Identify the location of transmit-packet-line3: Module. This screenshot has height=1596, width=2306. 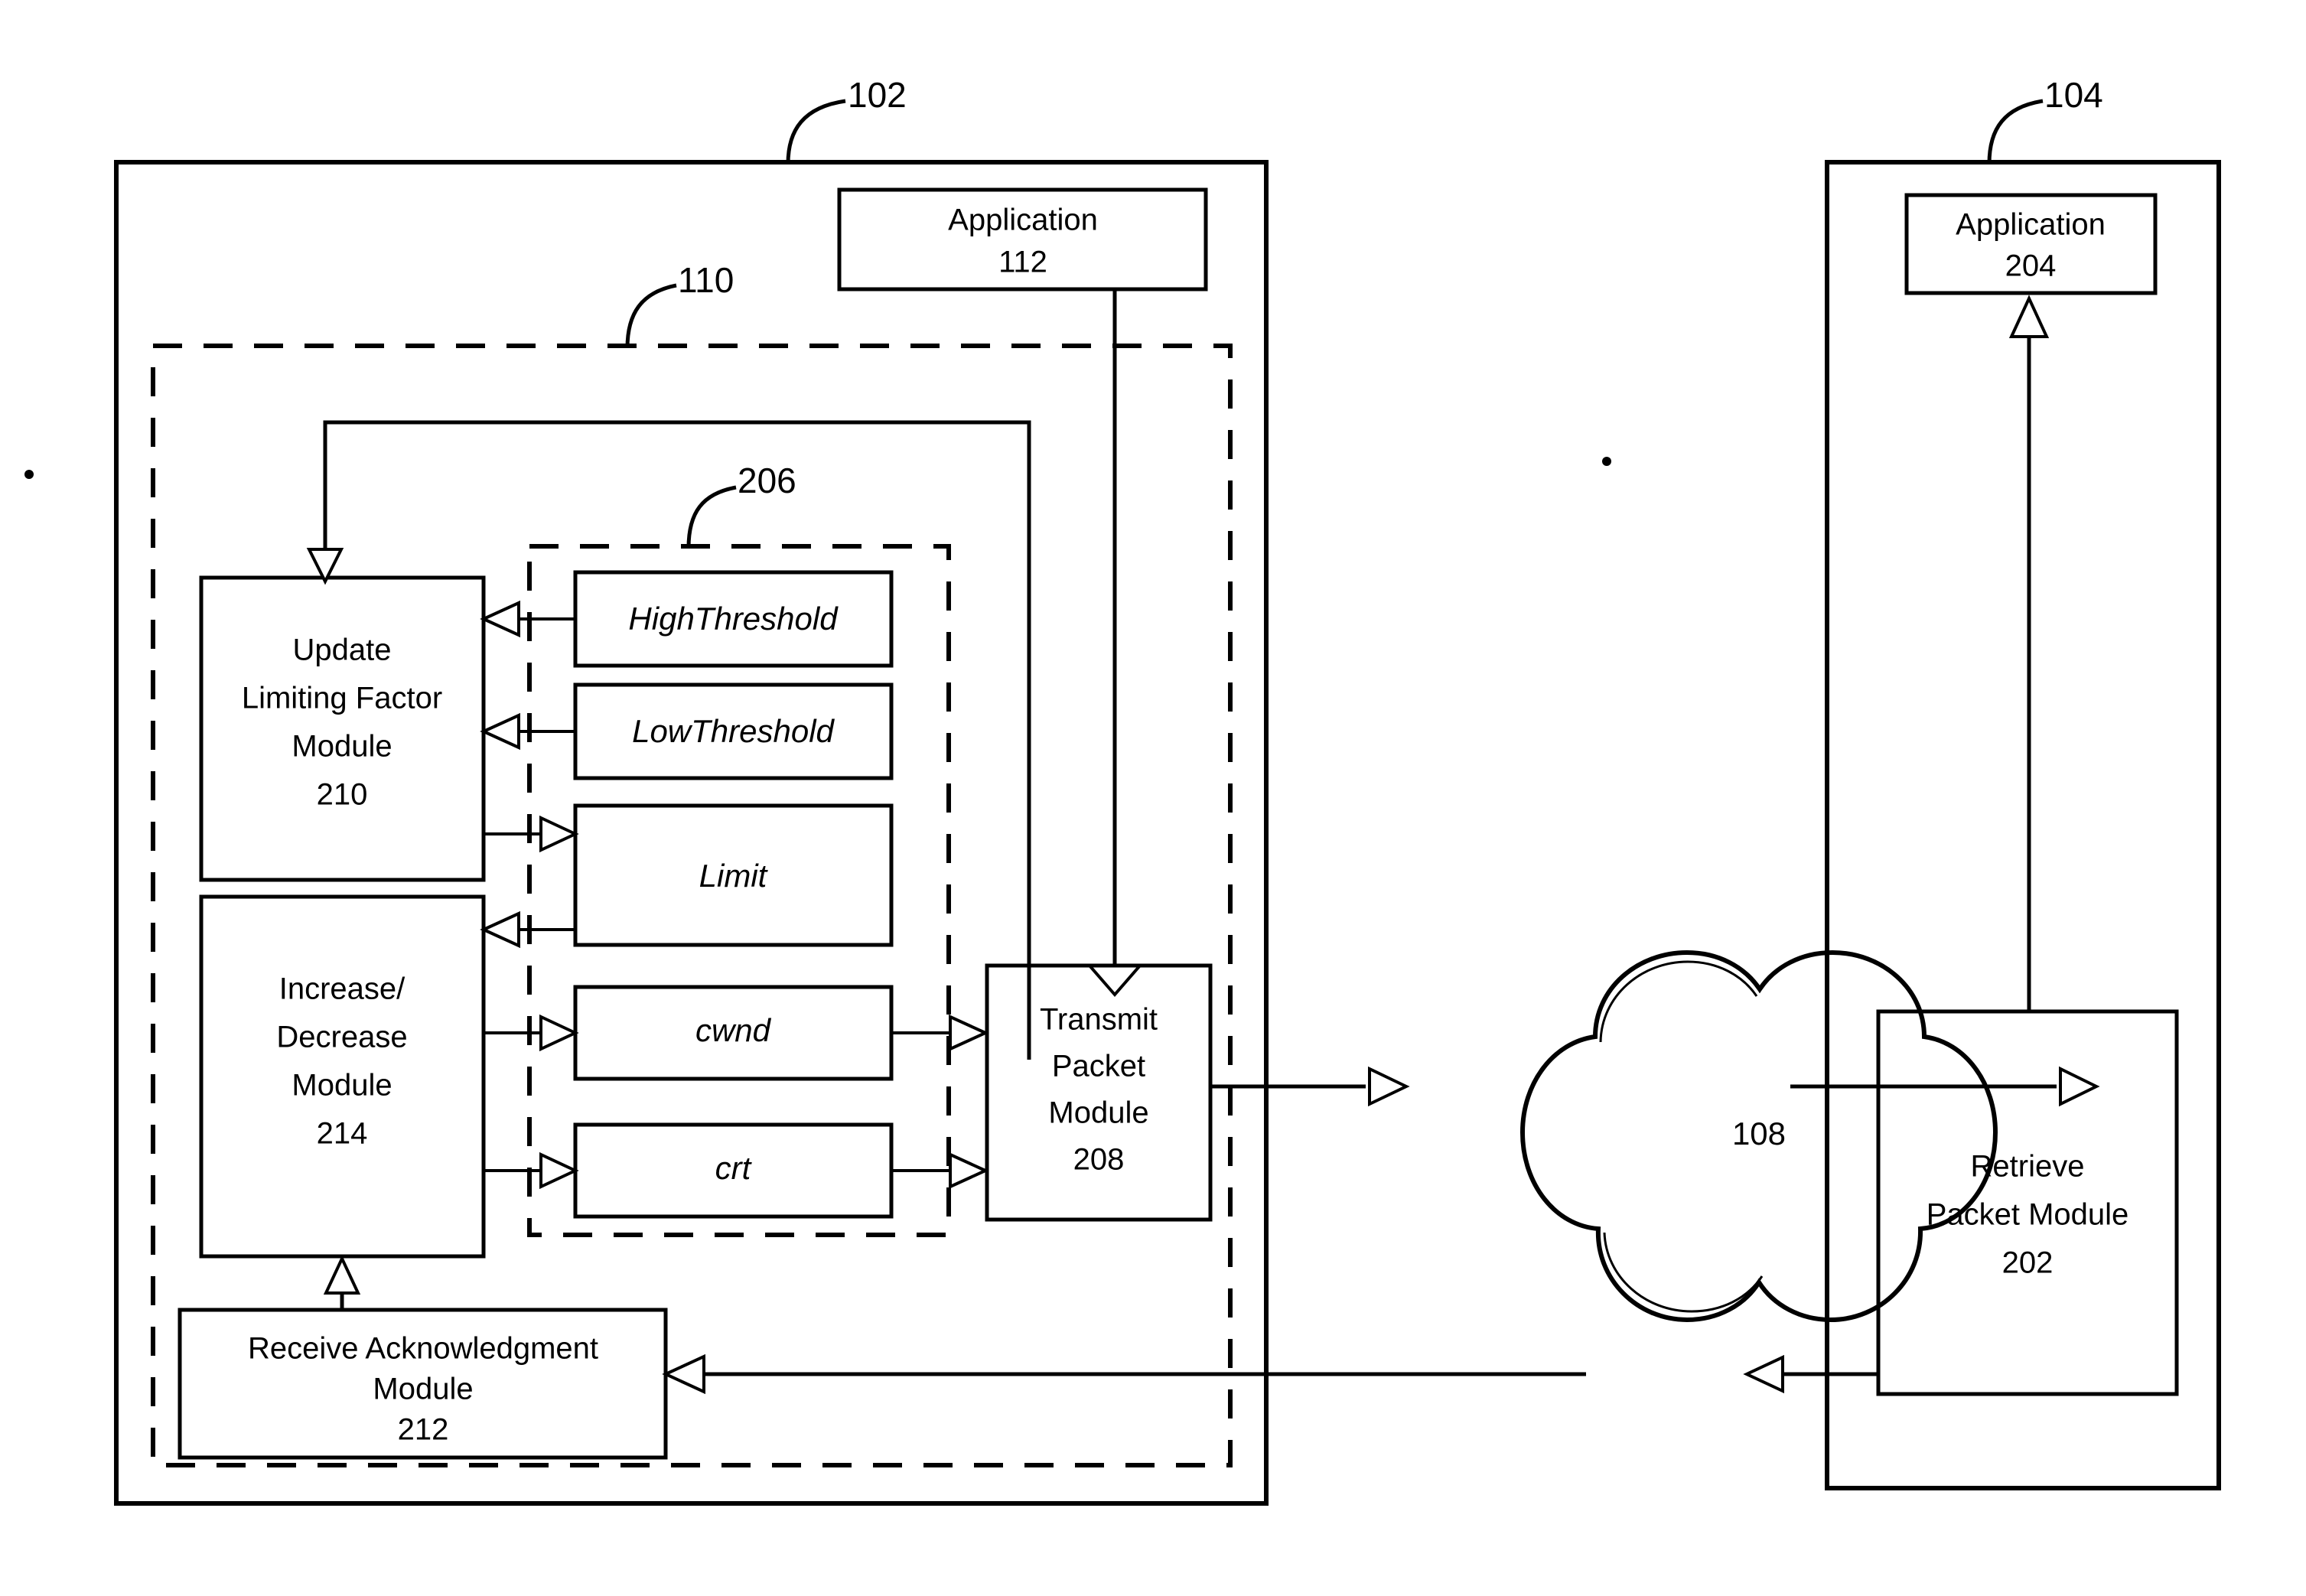
(1098, 1113).